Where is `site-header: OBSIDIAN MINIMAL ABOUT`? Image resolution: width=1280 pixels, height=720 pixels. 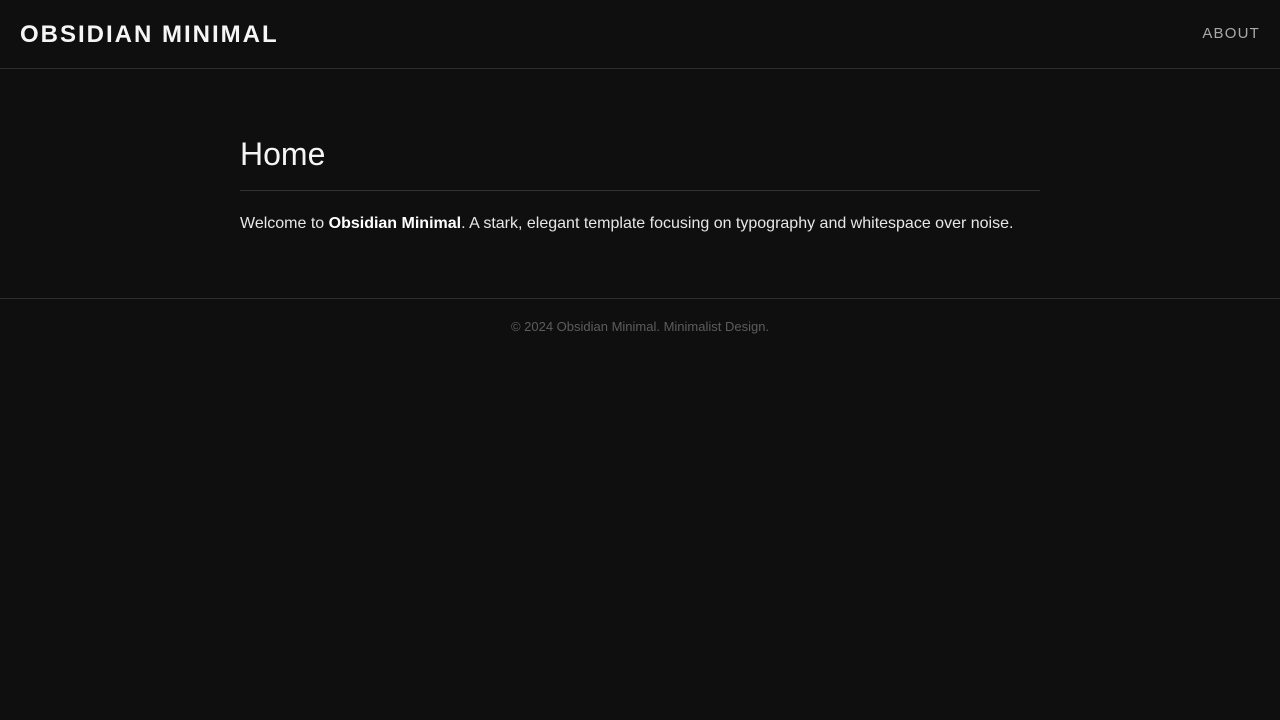
site-header: OBSIDIAN MINIMAL ABOUT is located at coordinates (640, 34).